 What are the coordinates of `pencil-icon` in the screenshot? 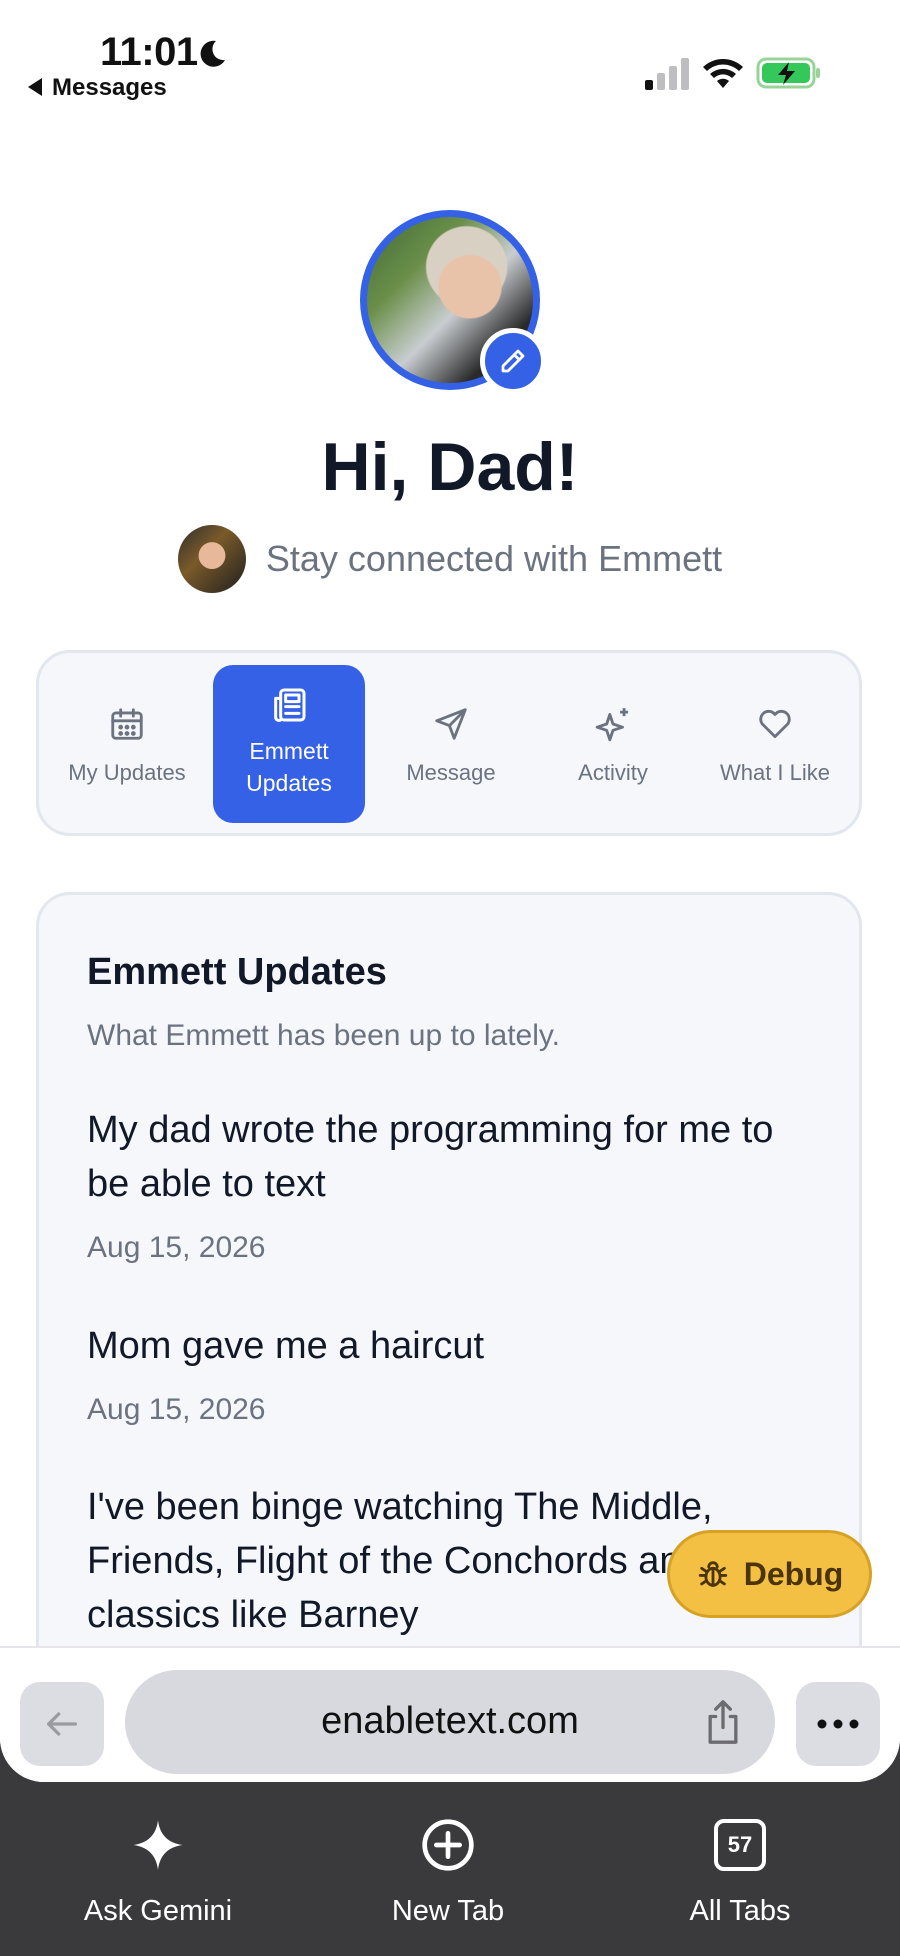 It's located at (513, 361).